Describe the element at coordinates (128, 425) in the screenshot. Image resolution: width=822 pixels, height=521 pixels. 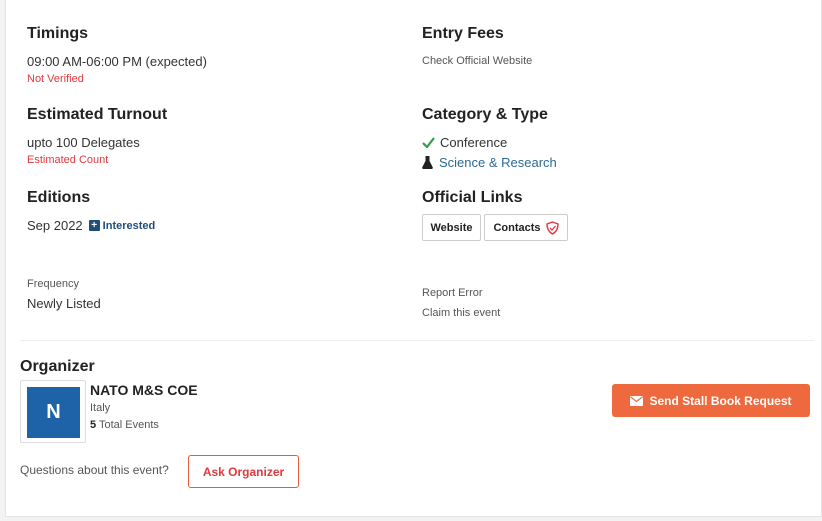
I see `organizer-events-label: Total Events` at that location.